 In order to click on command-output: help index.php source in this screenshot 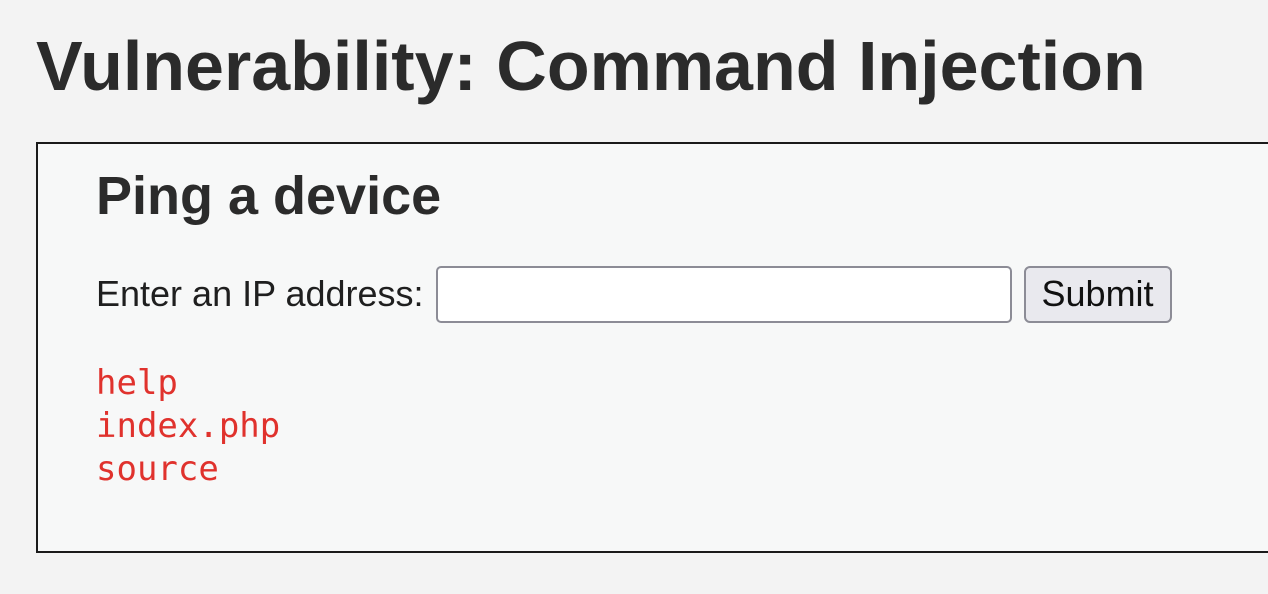, I will do `click(188, 426)`.